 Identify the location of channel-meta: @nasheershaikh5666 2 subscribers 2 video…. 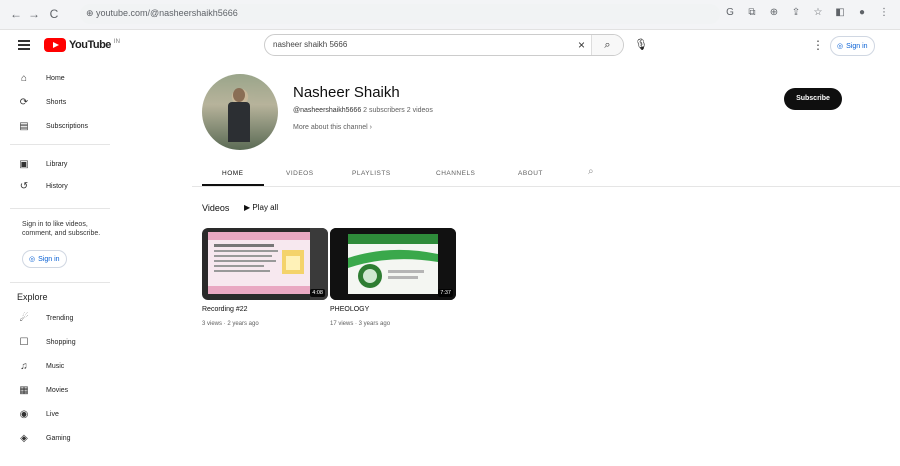
(363, 110).